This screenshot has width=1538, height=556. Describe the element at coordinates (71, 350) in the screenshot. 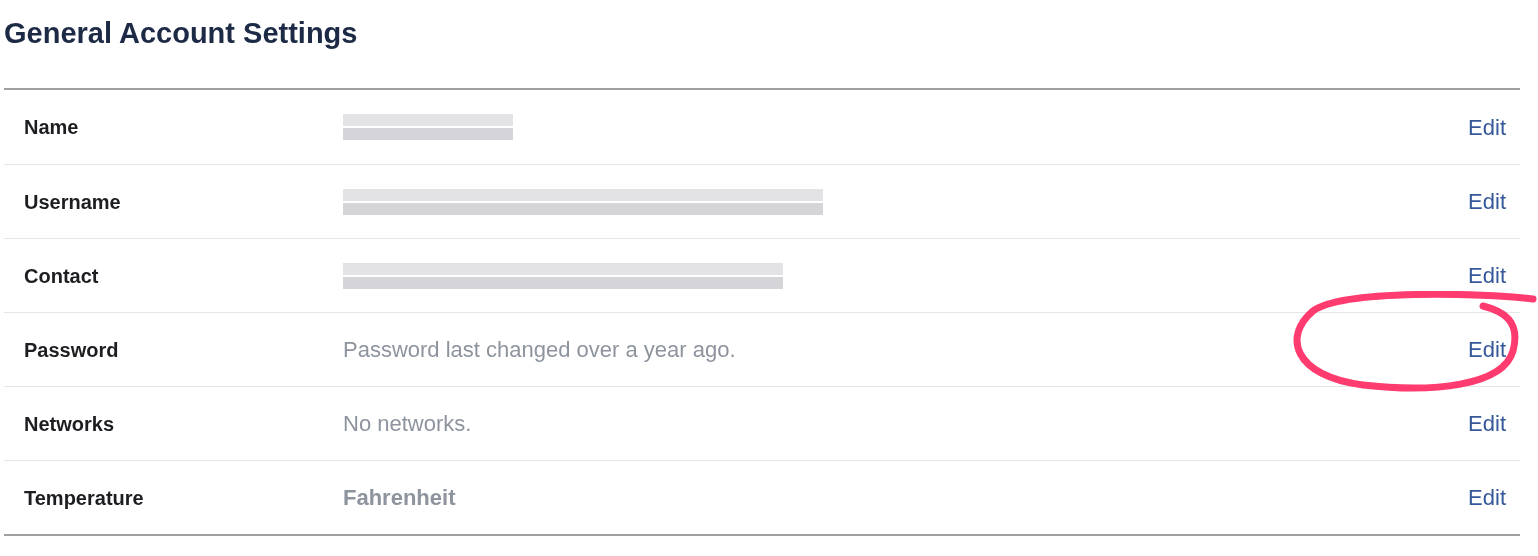

I see `setting-label: Password` at that location.